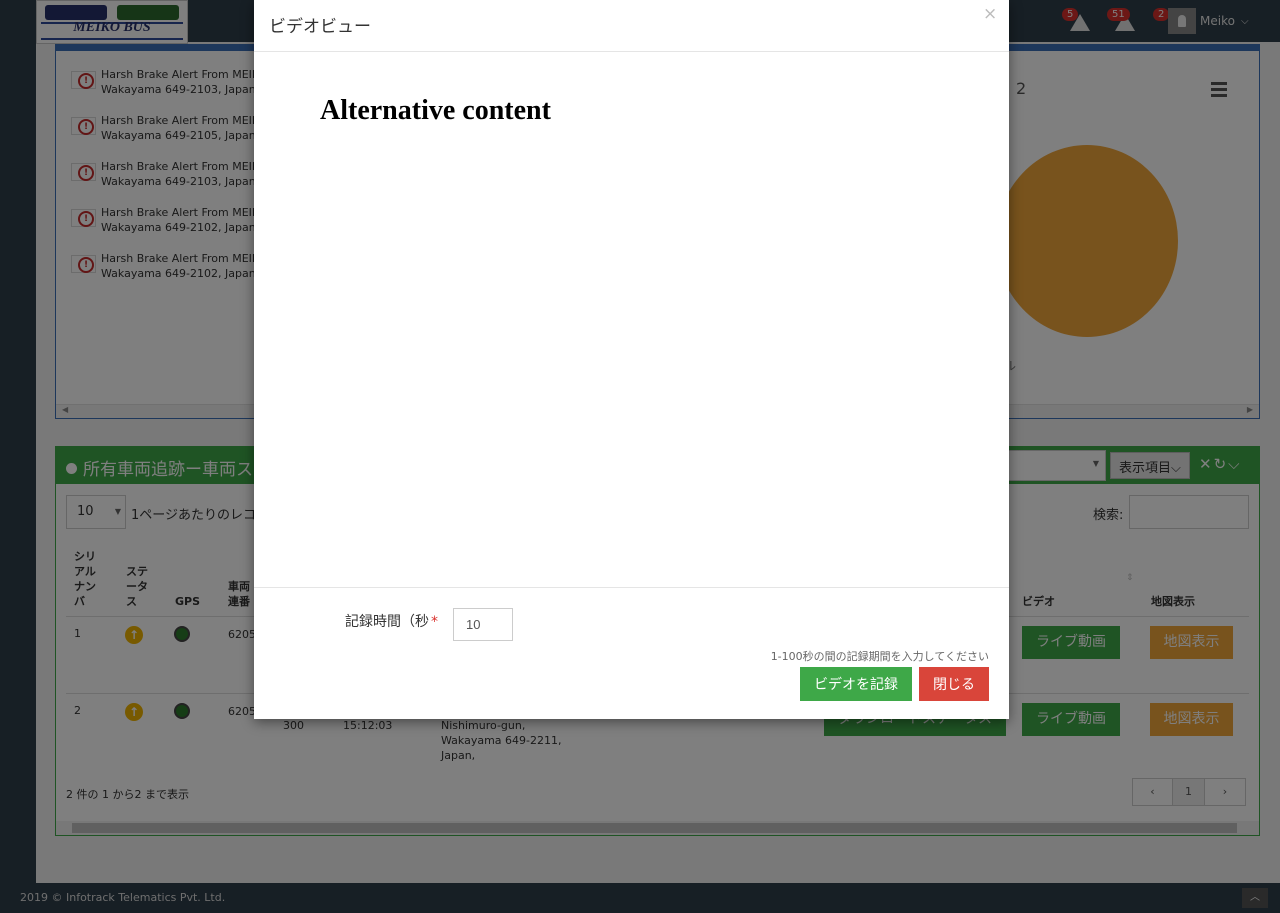  Describe the element at coordinates (879, 656) in the screenshot. I see `record-time-hint: 1-100秒の間の記録期間を入力してください` at that location.